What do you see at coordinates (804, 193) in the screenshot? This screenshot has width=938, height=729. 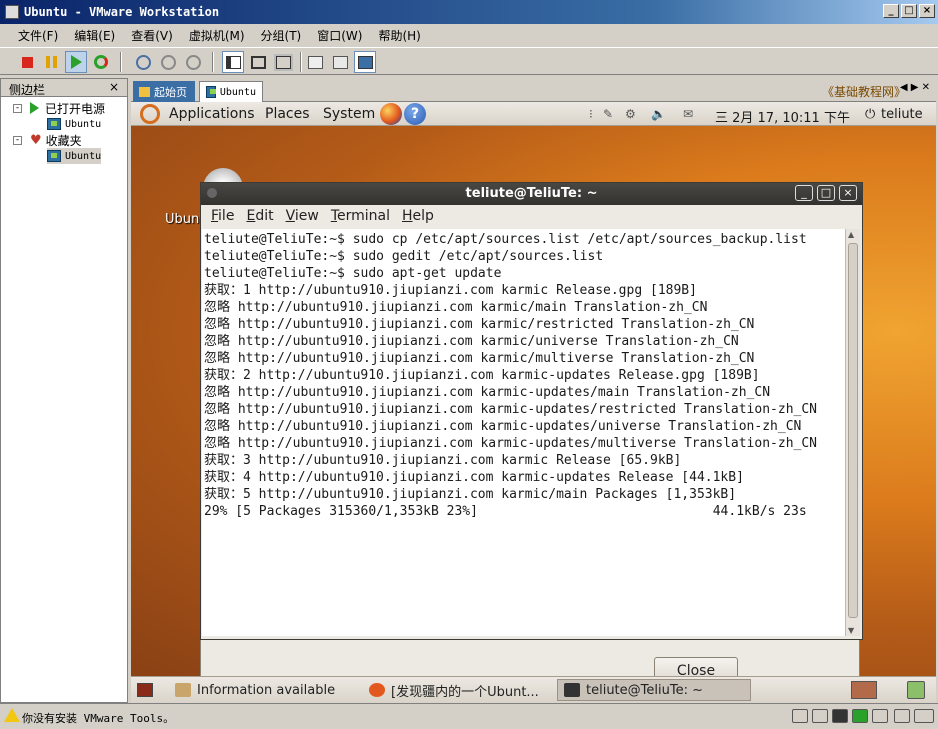 I see `terminal-minimize-button: _` at bounding box center [804, 193].